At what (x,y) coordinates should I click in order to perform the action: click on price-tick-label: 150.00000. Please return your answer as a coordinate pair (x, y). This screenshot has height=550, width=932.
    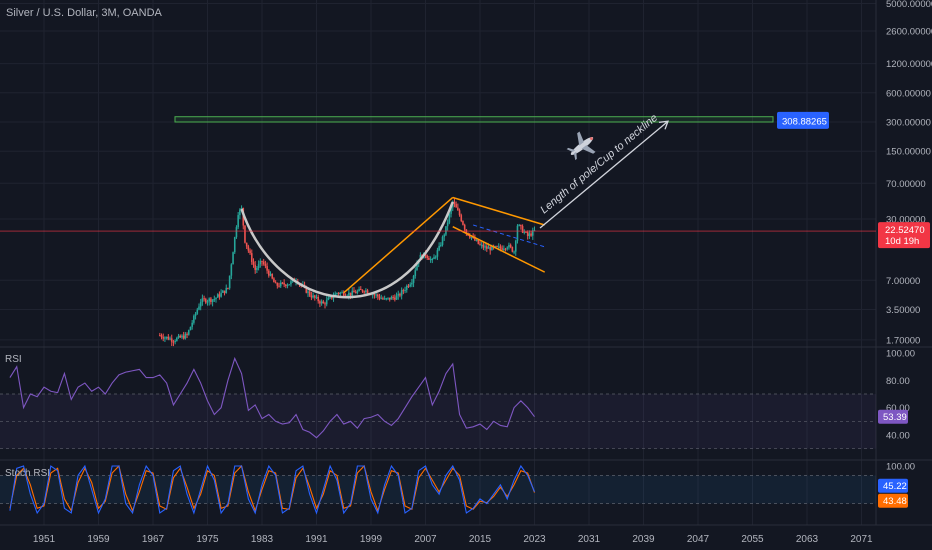
    Looking at the image, I should click on (908, 152).